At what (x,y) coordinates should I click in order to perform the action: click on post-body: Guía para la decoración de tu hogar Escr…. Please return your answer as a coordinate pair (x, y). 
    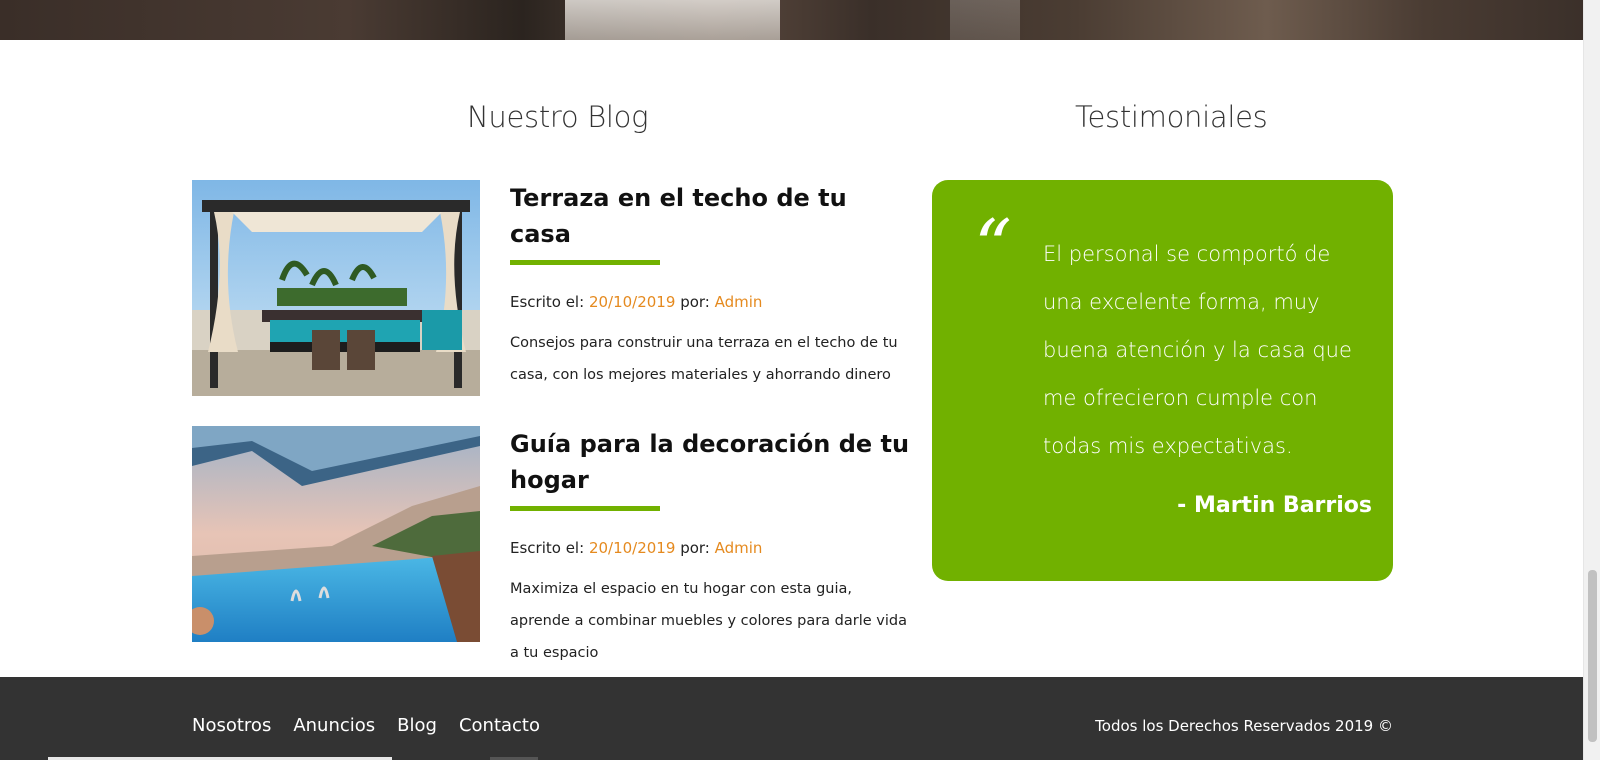
    Looking at the image, I should click on (710, 547).